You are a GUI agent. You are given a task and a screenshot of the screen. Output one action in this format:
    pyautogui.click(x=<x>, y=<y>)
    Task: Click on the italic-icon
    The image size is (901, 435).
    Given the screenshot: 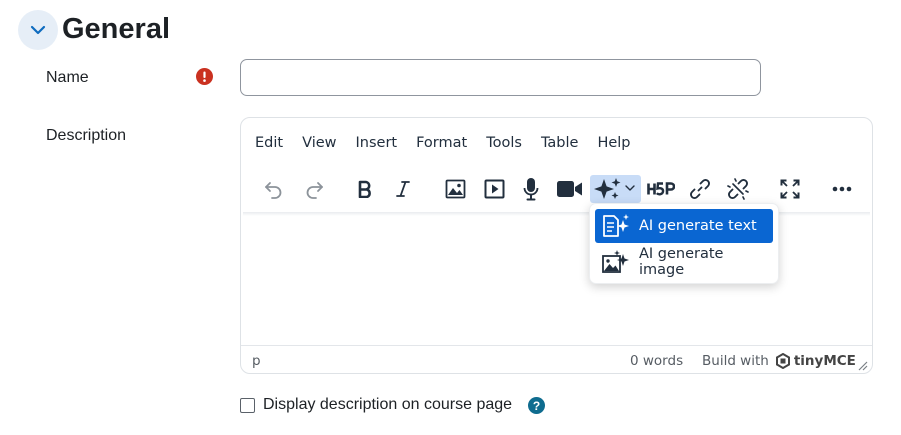 What is the action you would take?
    pyautogui.click(x=403, y=189)
    